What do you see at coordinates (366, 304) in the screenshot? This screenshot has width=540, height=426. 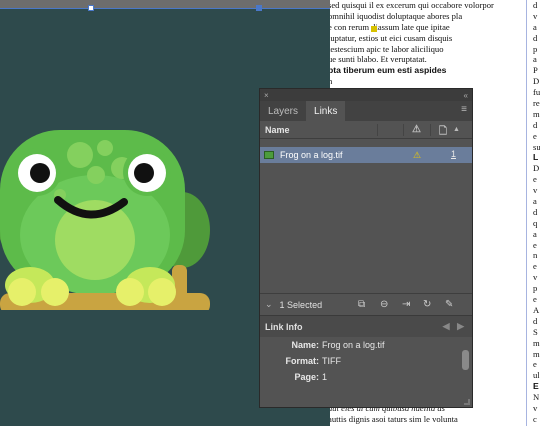 I see `links-status-bar: ⌄ 1 Selected ⧉ ⊖ ⇥ ↻ ✎` at bounding box center [366, 304].